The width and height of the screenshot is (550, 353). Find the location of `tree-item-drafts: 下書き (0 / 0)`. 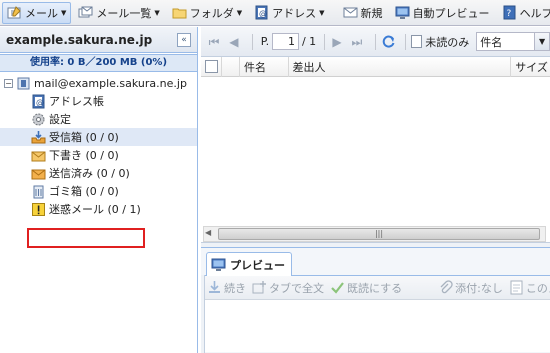

tree-item-drafts: 下書き (0 / 0) is located at coordinates (98, 155).